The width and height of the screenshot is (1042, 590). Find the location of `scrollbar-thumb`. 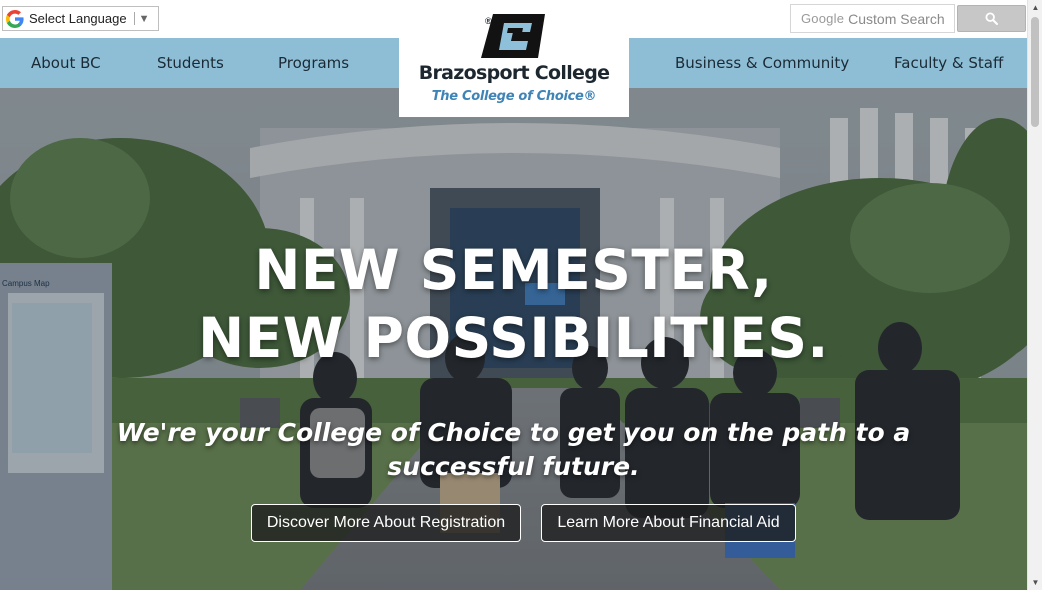

scrollbar-thumb is located at coordinates (1035, 72).